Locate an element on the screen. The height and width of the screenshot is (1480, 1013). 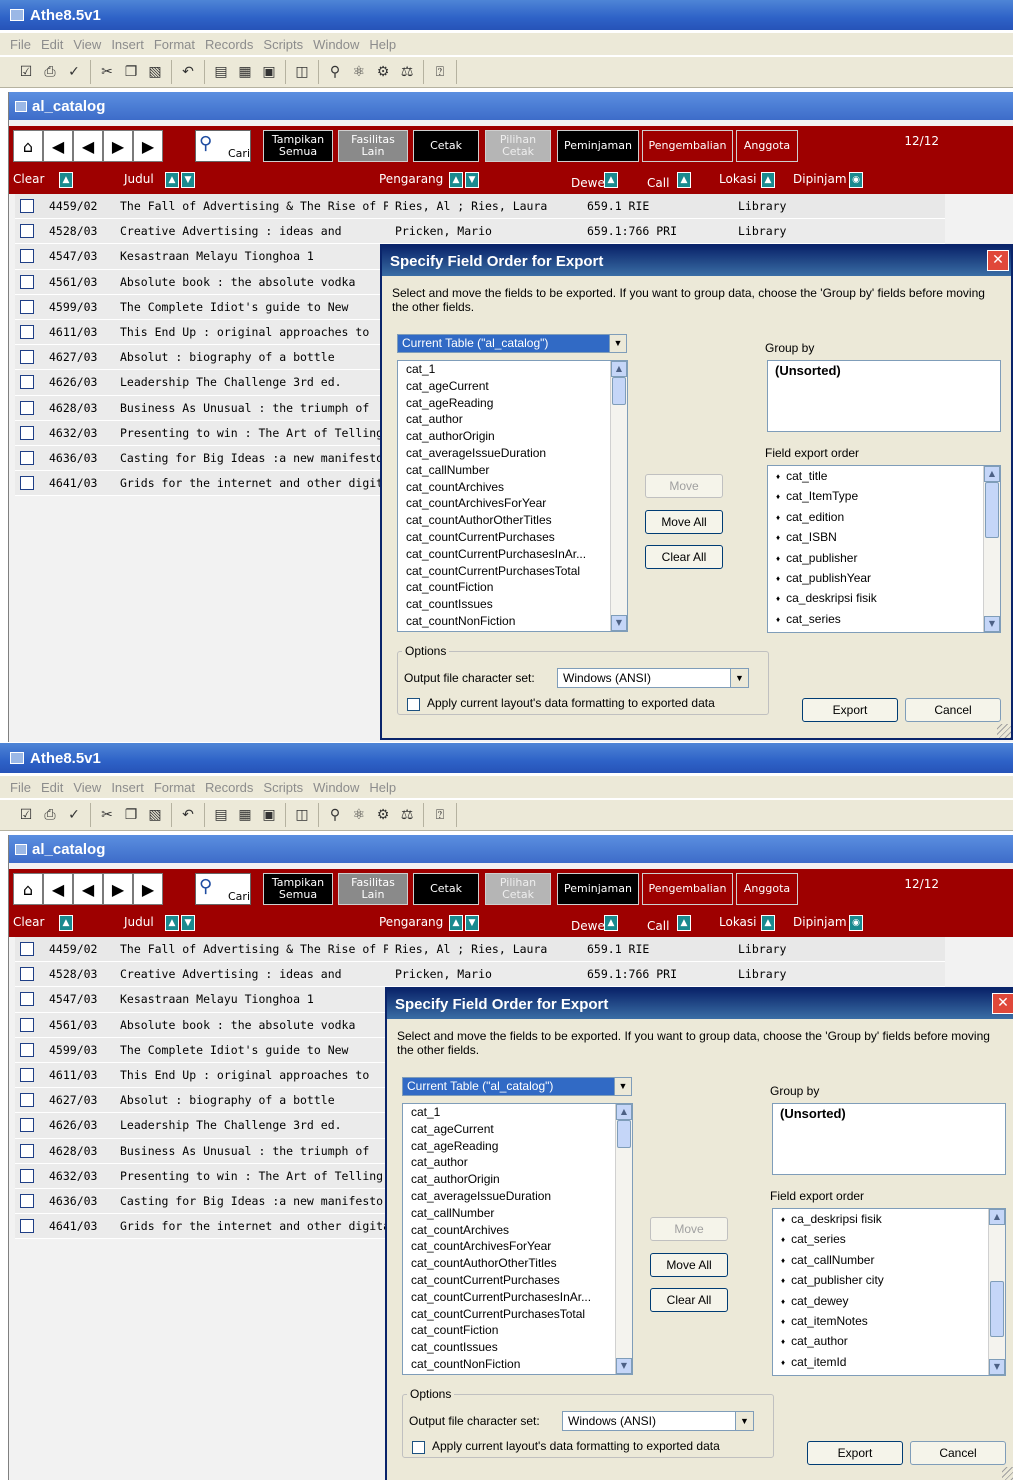
field-list-item: cat_countAuthorOtherTitles is located at coordinates (509, 1263).